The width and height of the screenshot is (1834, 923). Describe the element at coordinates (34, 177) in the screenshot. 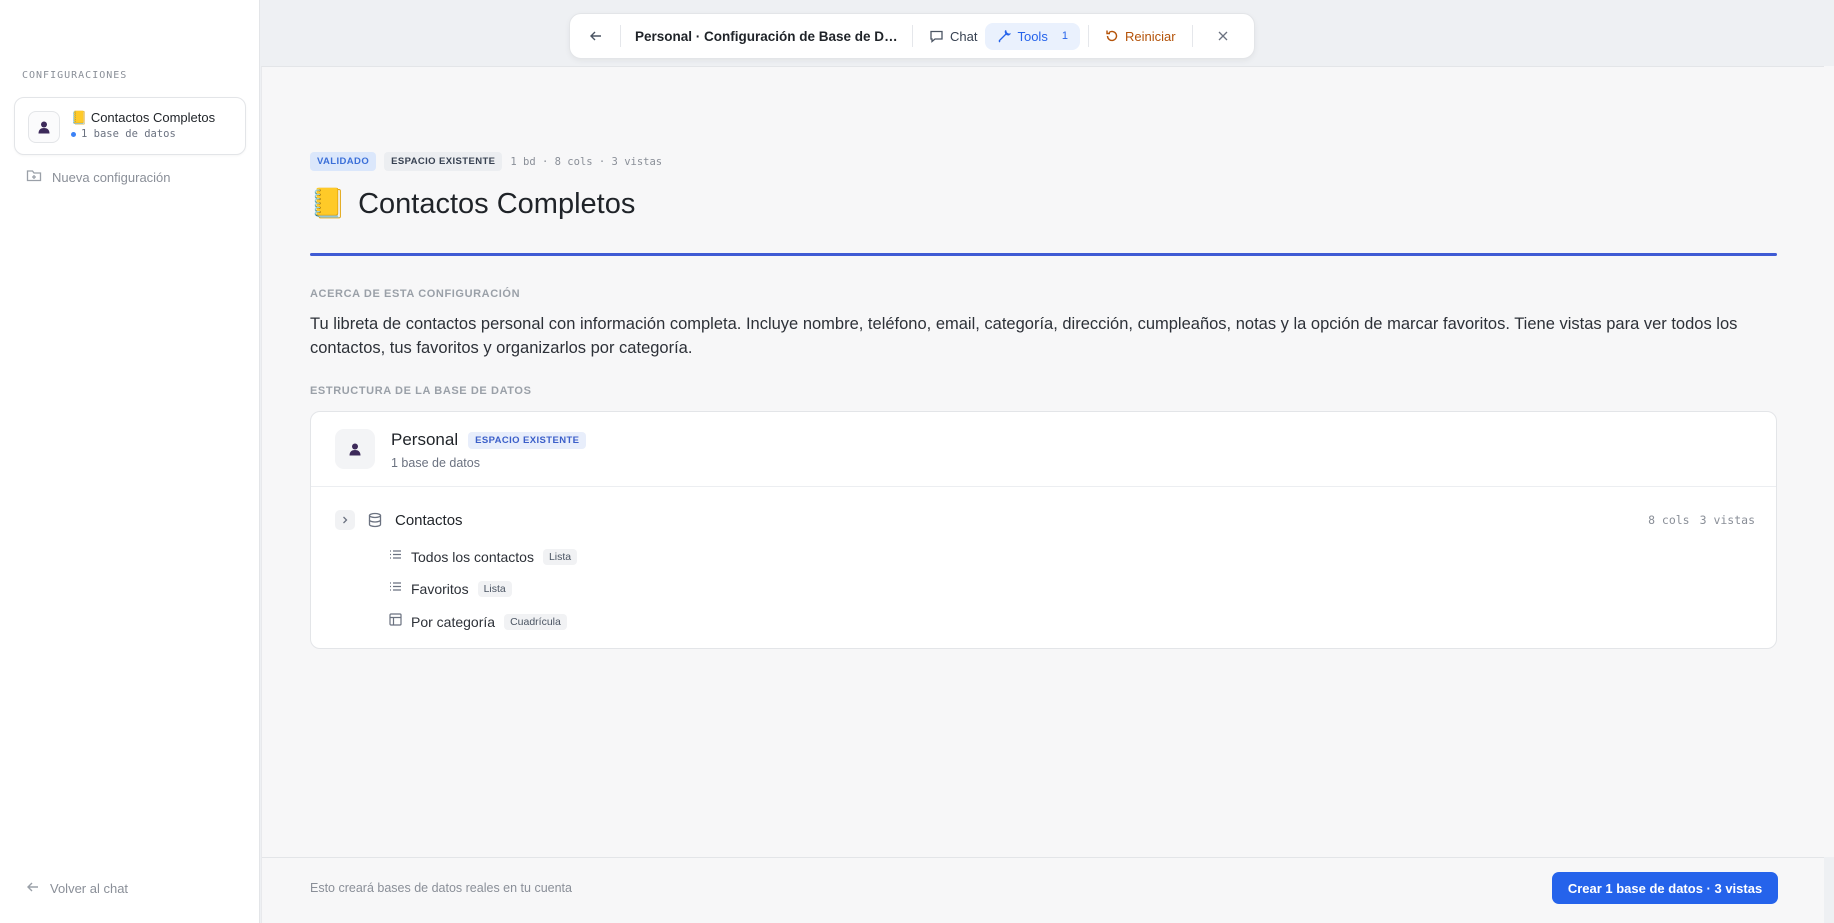

I see `folder-plus-icon` at that location.